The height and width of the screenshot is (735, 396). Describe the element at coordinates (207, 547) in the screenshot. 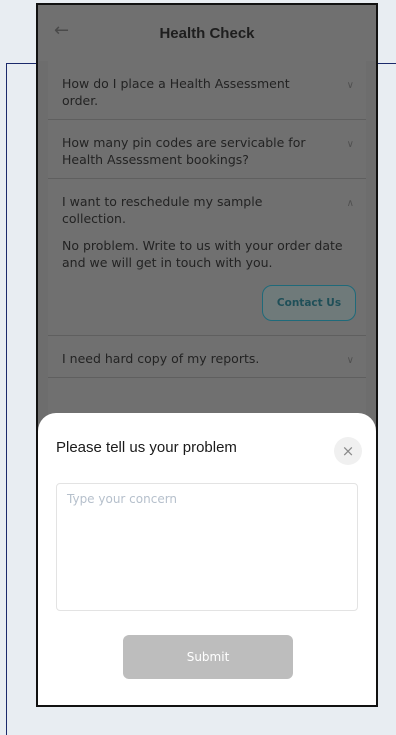

I see `concern-input` at that location.